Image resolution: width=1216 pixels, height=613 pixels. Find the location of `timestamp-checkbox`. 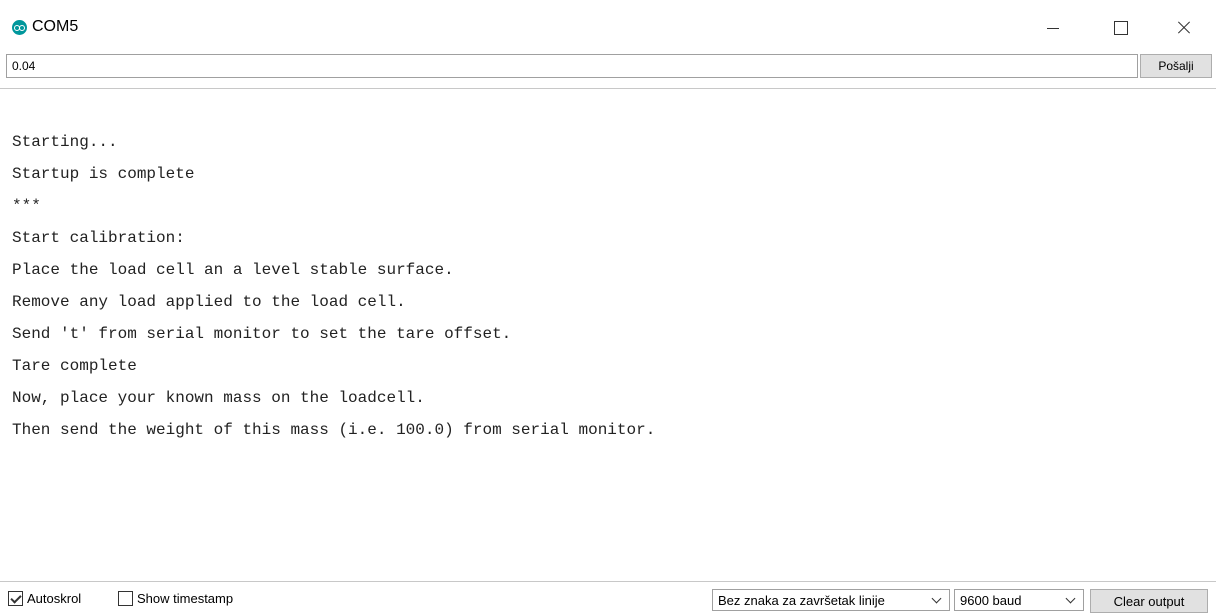

timestamp-checkbox is located at coordinates (125, 598).